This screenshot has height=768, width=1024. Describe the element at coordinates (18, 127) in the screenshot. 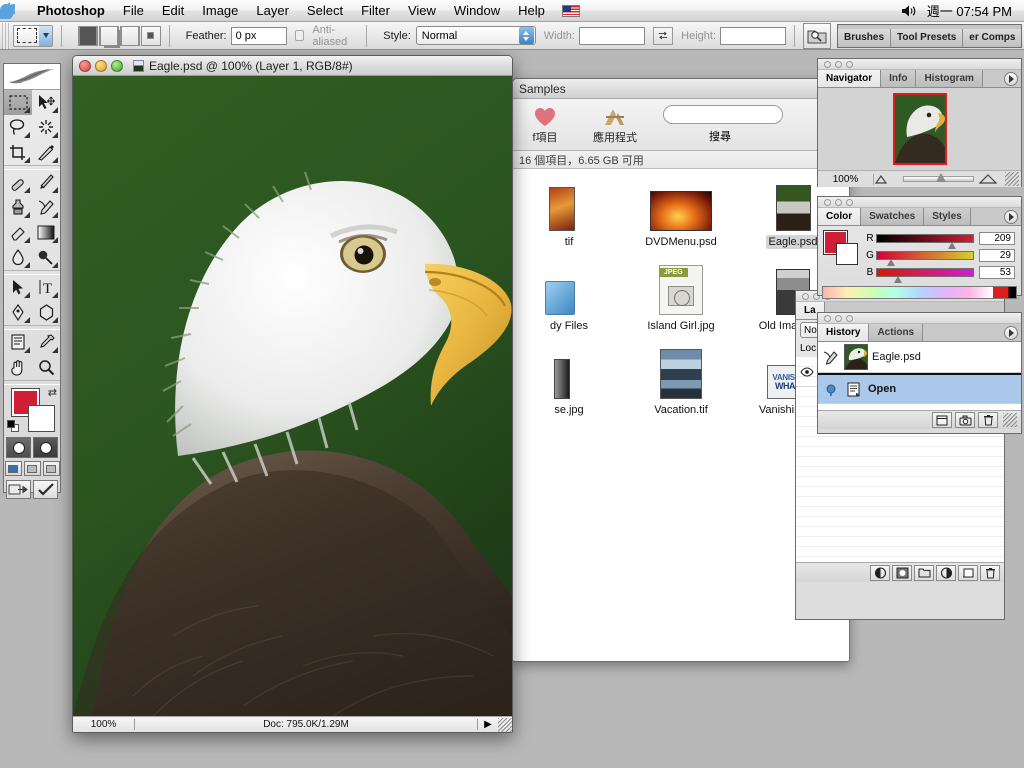

I see `tool-lasso` at that location.